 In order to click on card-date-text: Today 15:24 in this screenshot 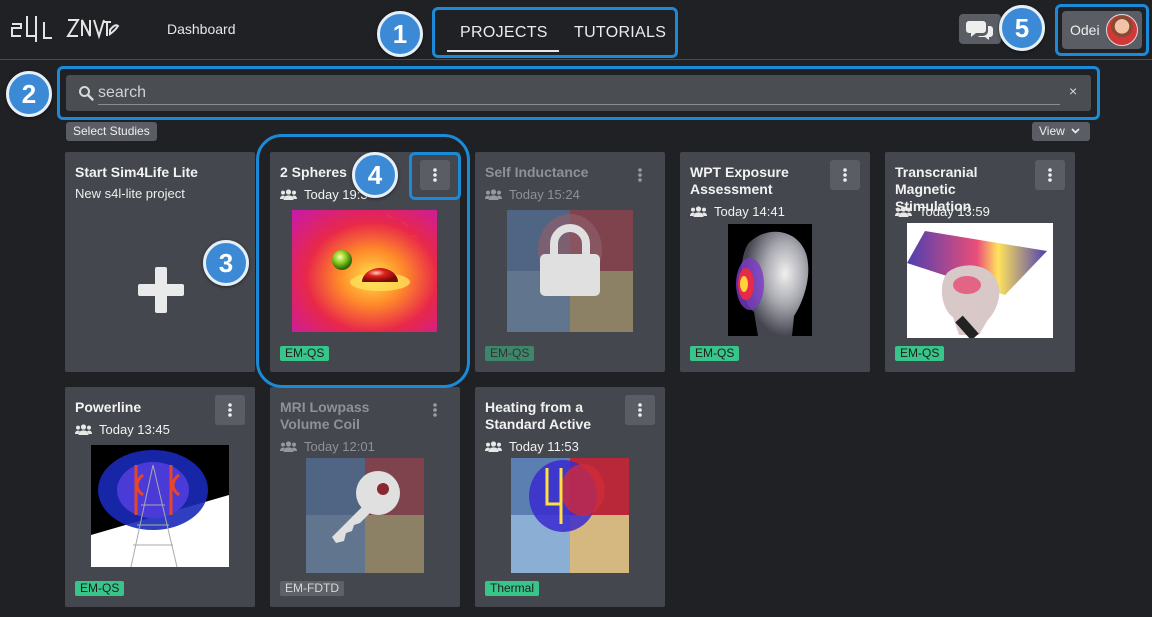, I will do `click(544, 194)`.